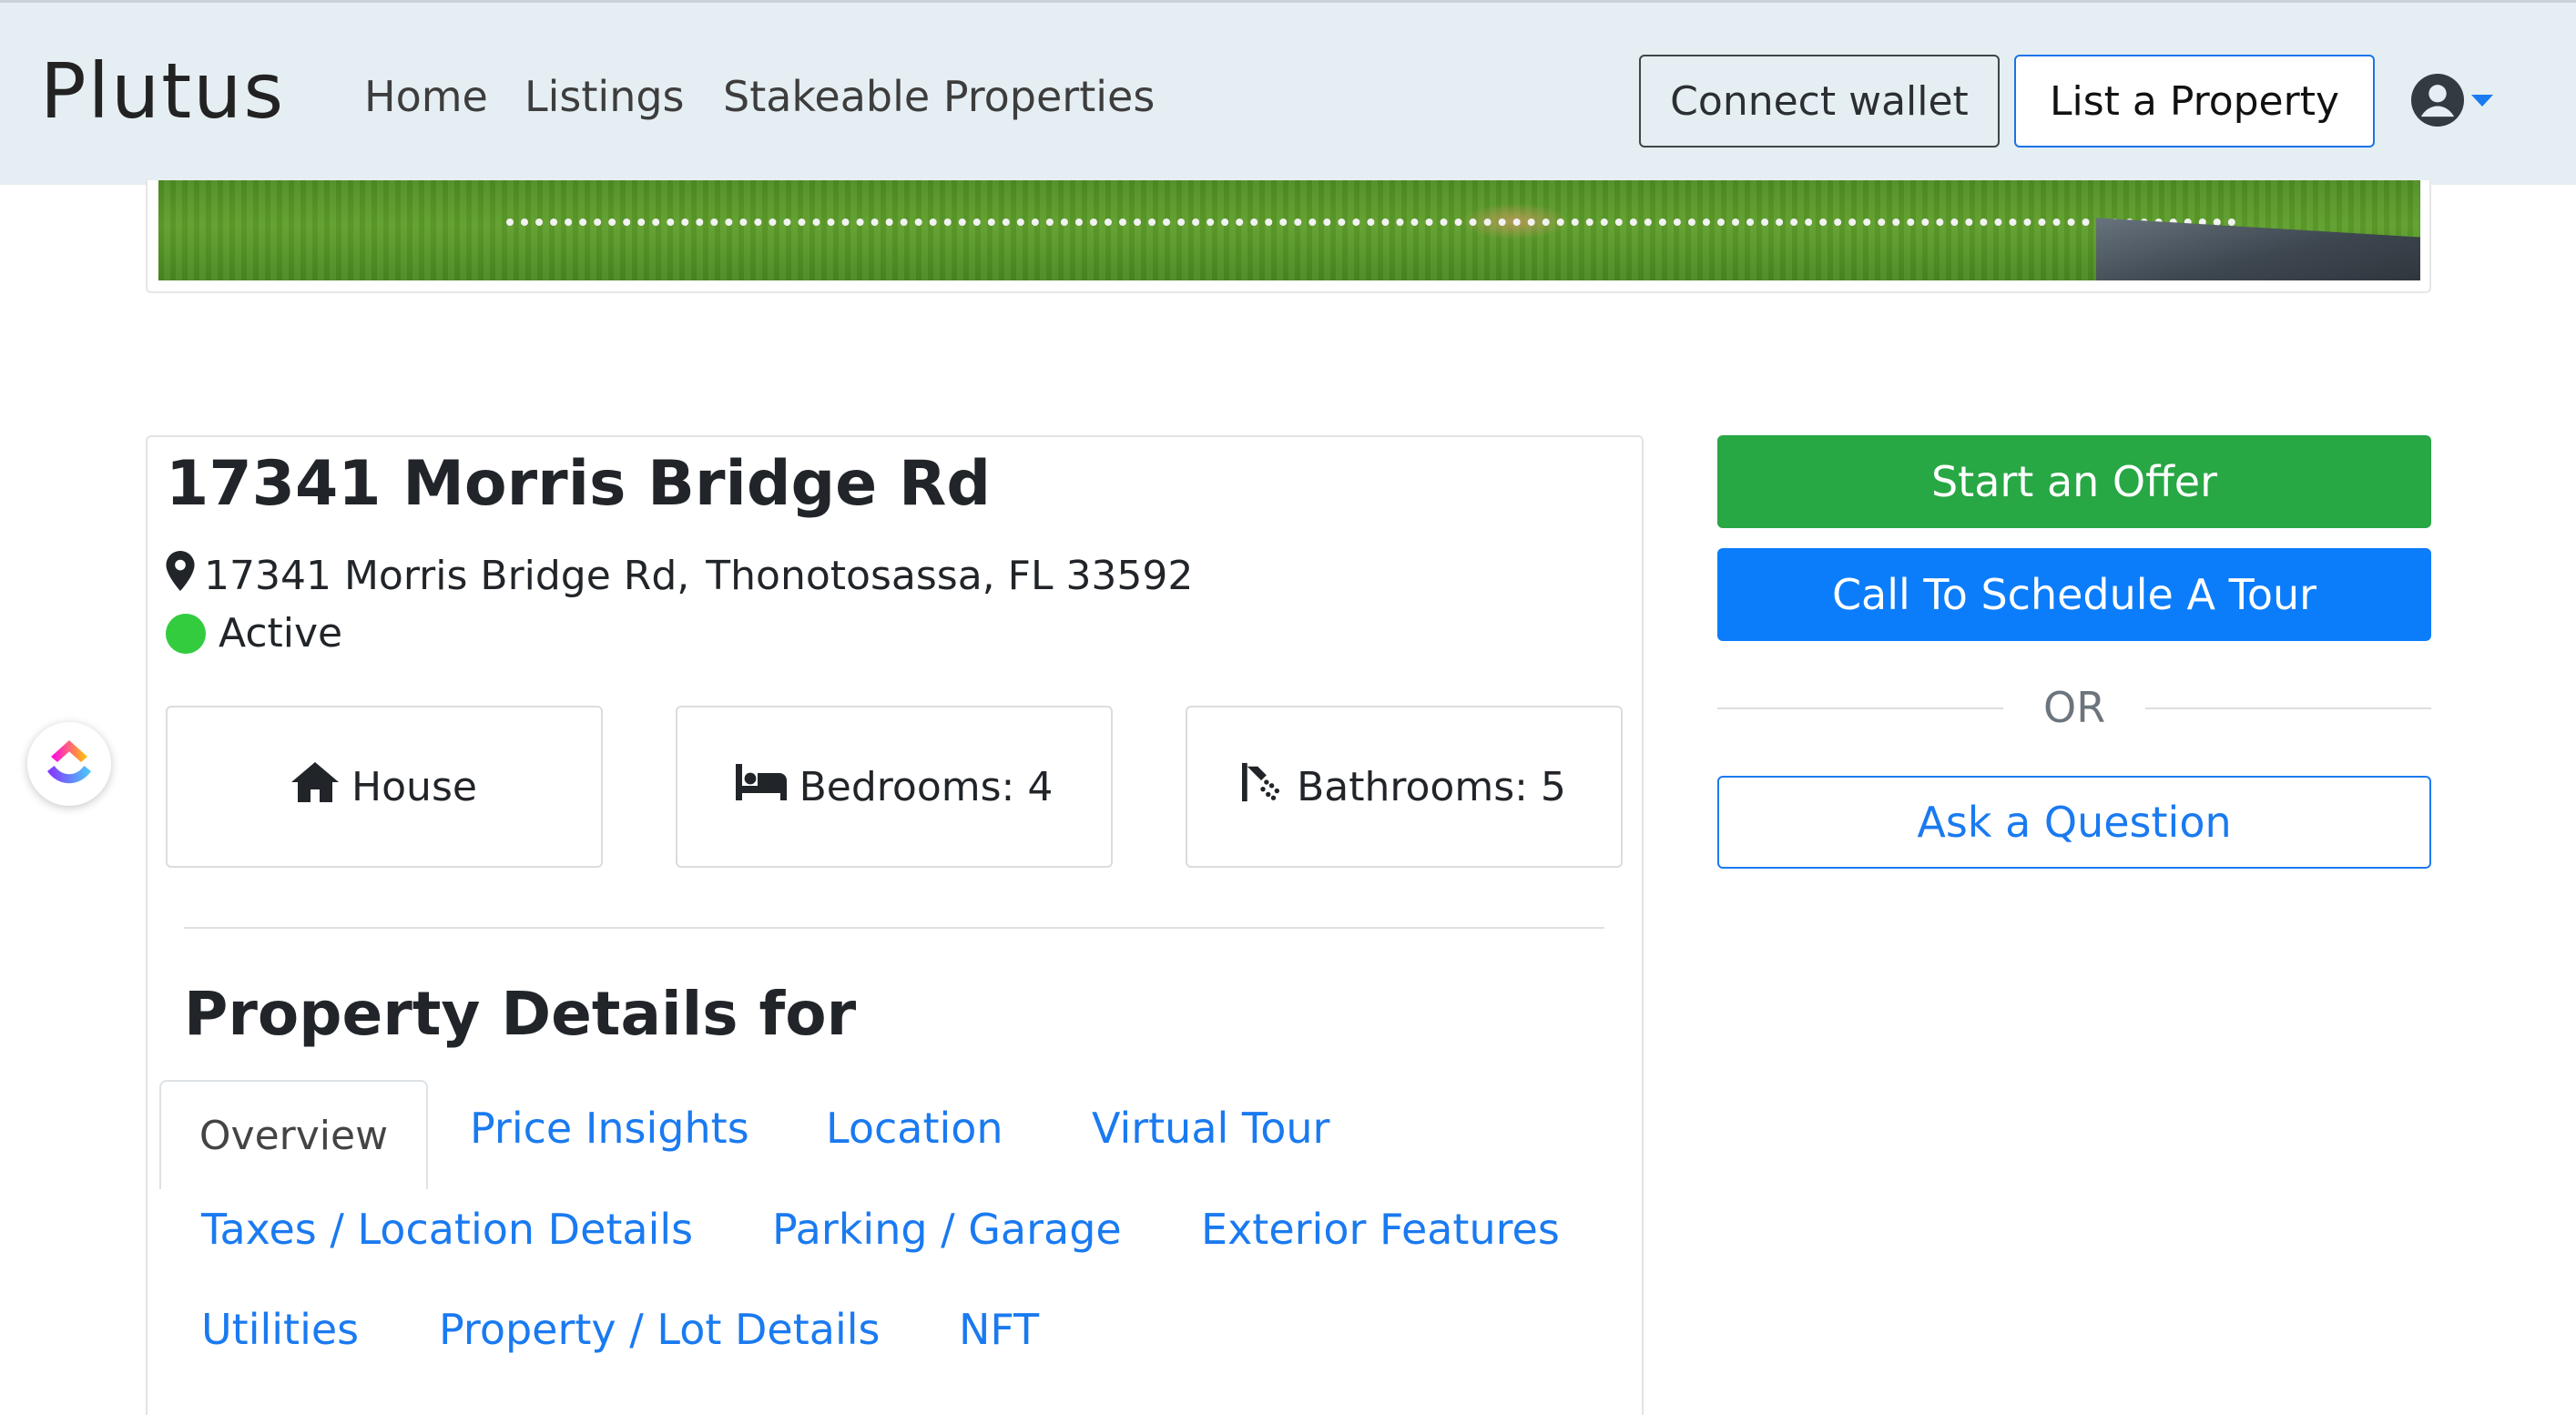  I want to click on brand-logo: Plutus, so click(162, 91).